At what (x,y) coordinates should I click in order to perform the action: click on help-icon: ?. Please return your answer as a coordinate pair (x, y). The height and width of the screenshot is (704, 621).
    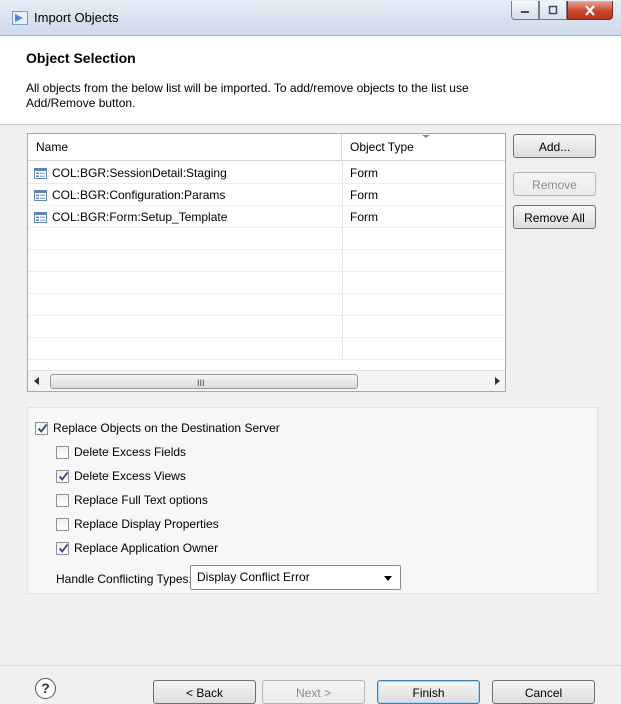
    Looking at the image, I should click on (45, 688).